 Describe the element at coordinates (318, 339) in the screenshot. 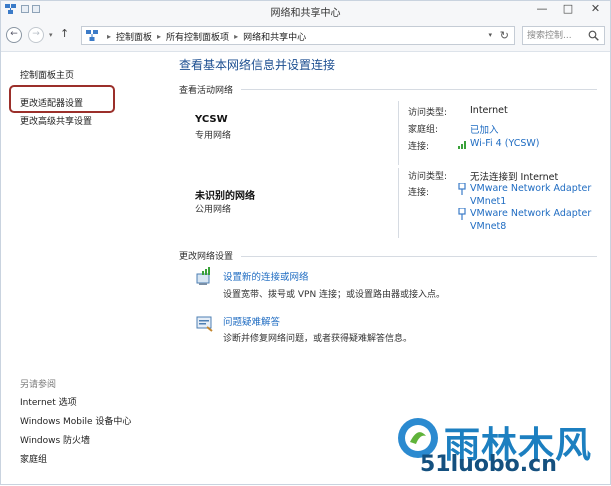

I see `task-description: 诊断并修复网络问题，或者获得疑难解答信息。` at that location.